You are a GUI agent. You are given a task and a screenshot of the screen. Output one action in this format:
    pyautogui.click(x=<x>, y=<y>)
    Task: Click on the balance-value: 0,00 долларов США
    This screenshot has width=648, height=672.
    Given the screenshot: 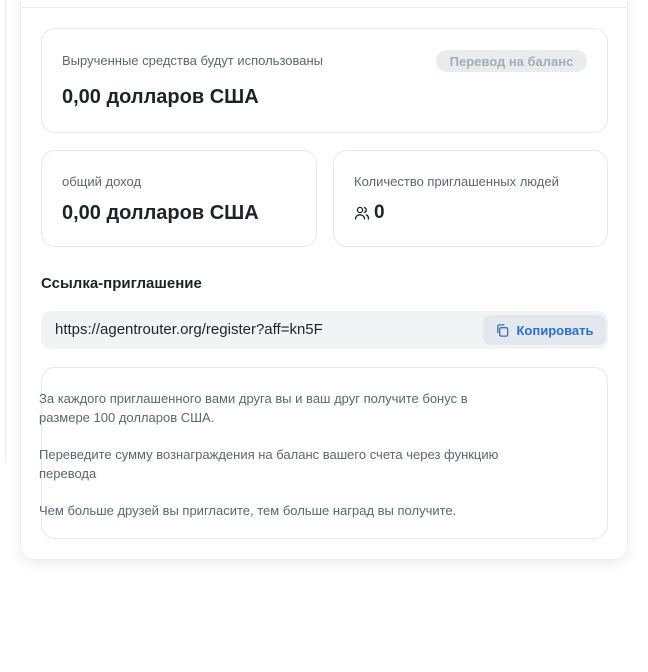 What is the action you would take?
    pyautogui.click(x=160, y=97)
    